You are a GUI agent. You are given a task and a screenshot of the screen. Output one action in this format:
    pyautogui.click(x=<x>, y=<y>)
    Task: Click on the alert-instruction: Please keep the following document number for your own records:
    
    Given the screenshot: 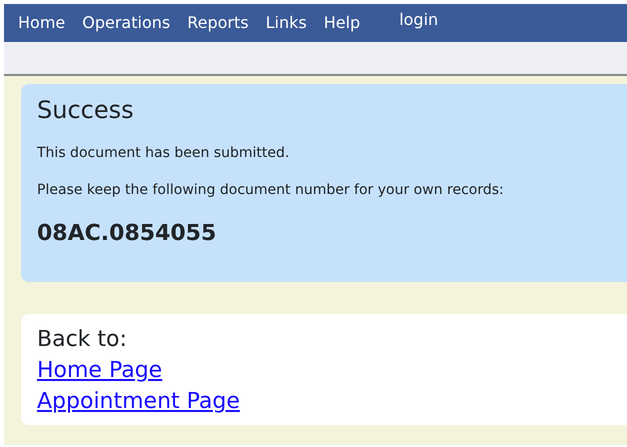 What is the action you would take?
    pyautogui.click(x=271, y=190)
    